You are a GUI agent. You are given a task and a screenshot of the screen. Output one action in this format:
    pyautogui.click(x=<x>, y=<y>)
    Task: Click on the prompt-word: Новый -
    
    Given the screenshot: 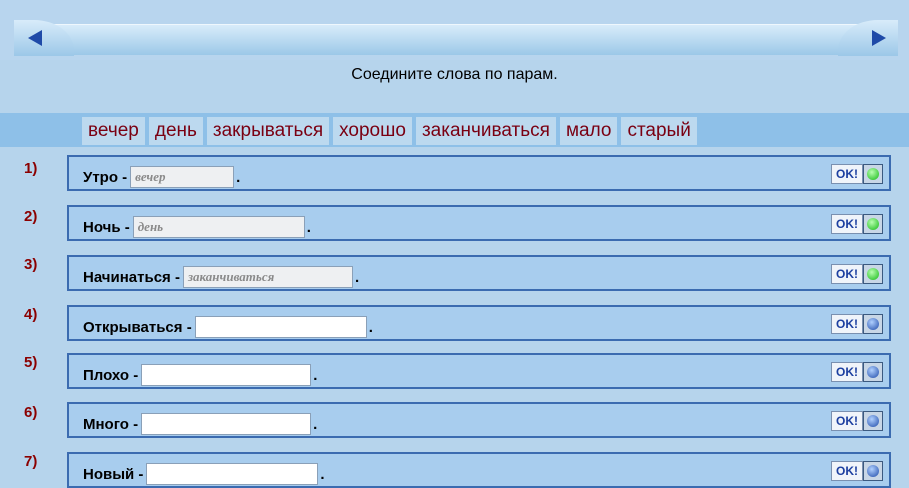 What is the action you would take?
    pyautogui.click(x=113, y=474)
    